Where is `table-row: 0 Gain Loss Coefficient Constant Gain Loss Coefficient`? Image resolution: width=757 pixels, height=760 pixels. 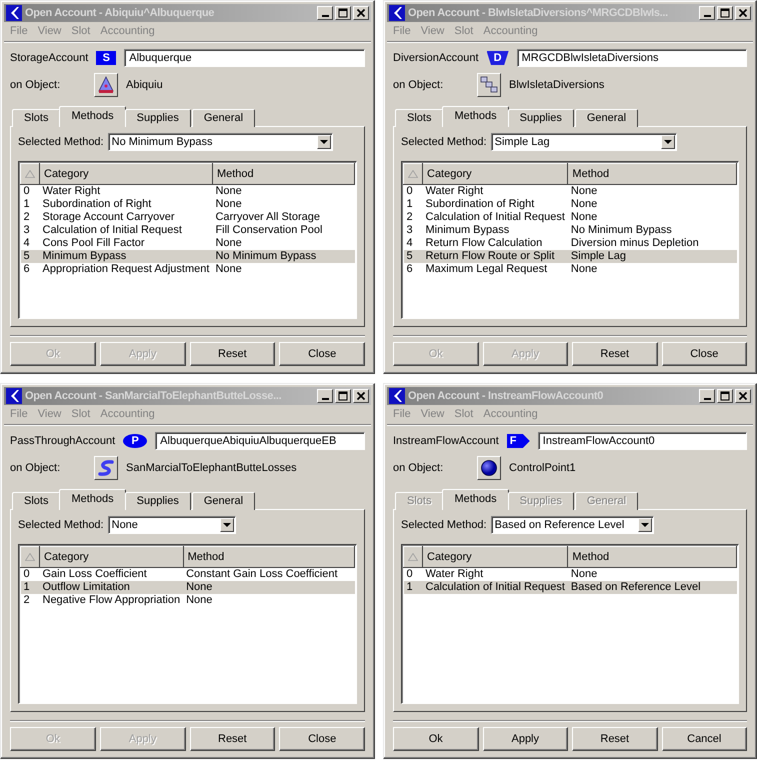
table-row: 0 Gain Loss Coefficient Constant Gain Loss Coefficient is located at coordinates (187, 574).